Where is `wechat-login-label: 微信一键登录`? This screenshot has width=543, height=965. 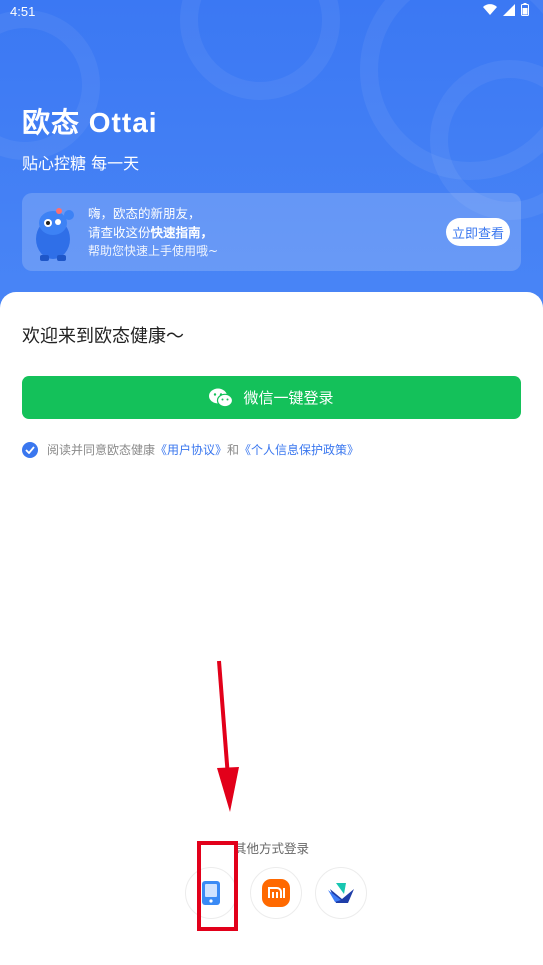
wechat-login-label: 微信一键登录 is located at coordinates (288, 398).